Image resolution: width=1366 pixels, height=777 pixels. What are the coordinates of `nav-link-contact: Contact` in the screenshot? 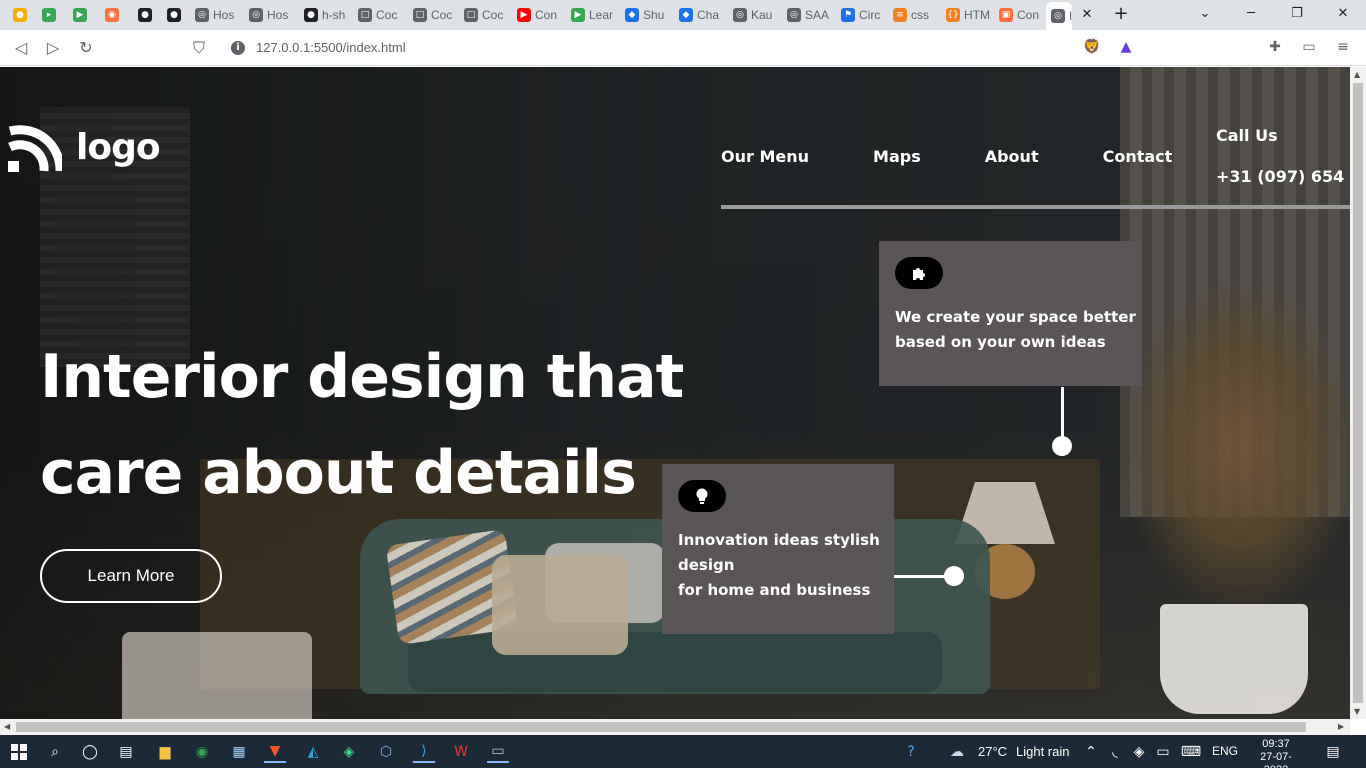 It's located at (1138, 156).